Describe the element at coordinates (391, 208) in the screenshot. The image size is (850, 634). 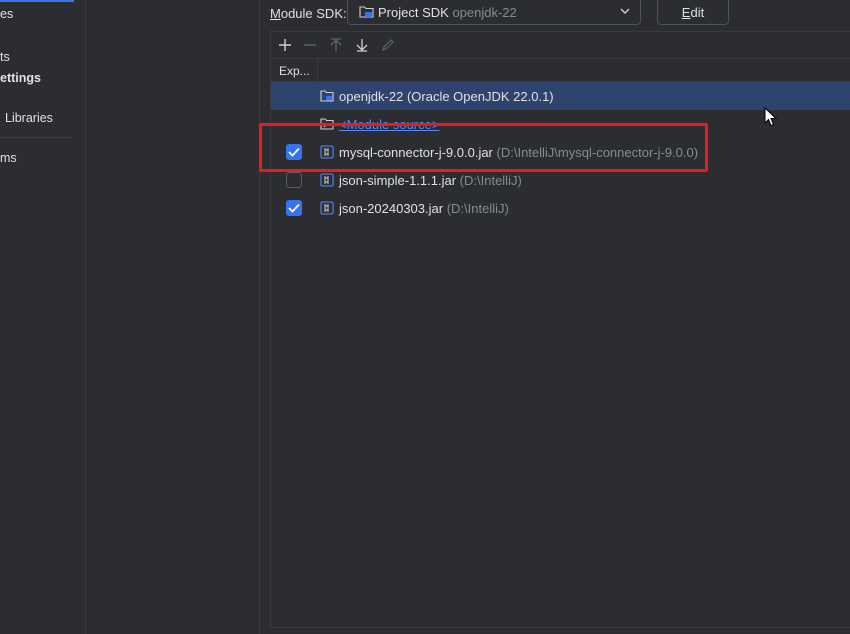
I see `row-label-main: json-20240303.jar` at that location.